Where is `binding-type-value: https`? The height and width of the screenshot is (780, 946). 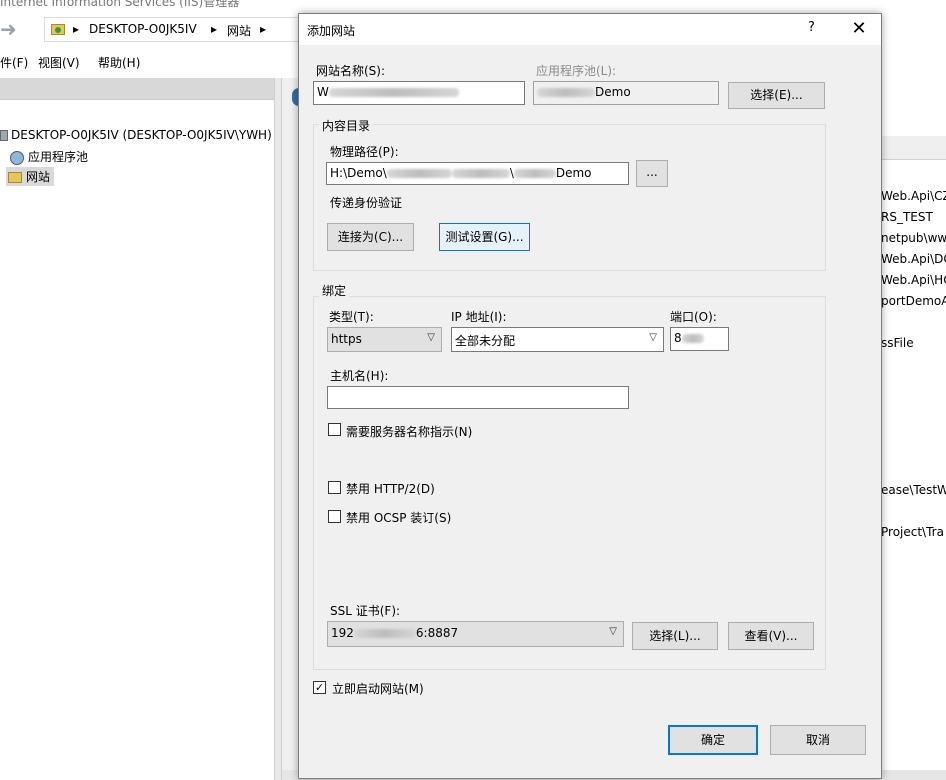 binding-type-value: https is located at coordinates (346, 339).